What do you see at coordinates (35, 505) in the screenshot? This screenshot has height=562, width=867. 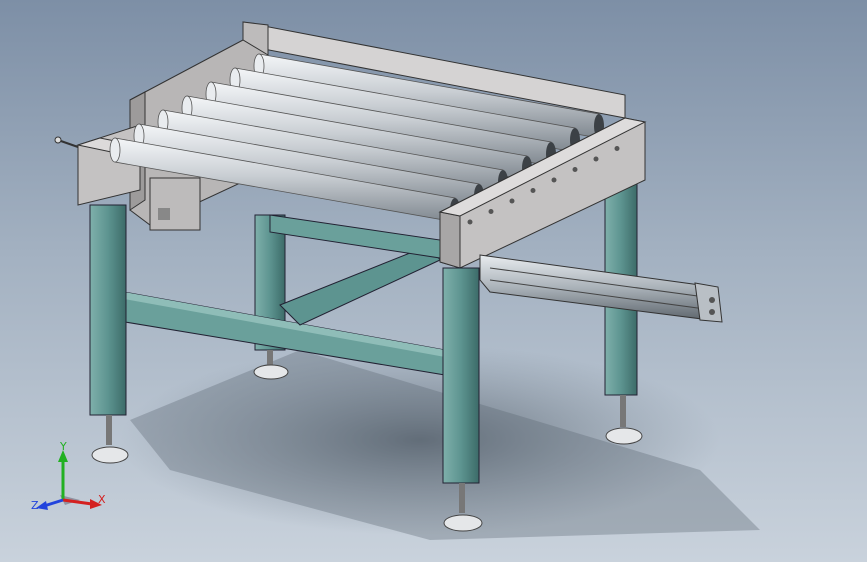 I see `z-axis-label: Z` at bounding box center [35, 505].